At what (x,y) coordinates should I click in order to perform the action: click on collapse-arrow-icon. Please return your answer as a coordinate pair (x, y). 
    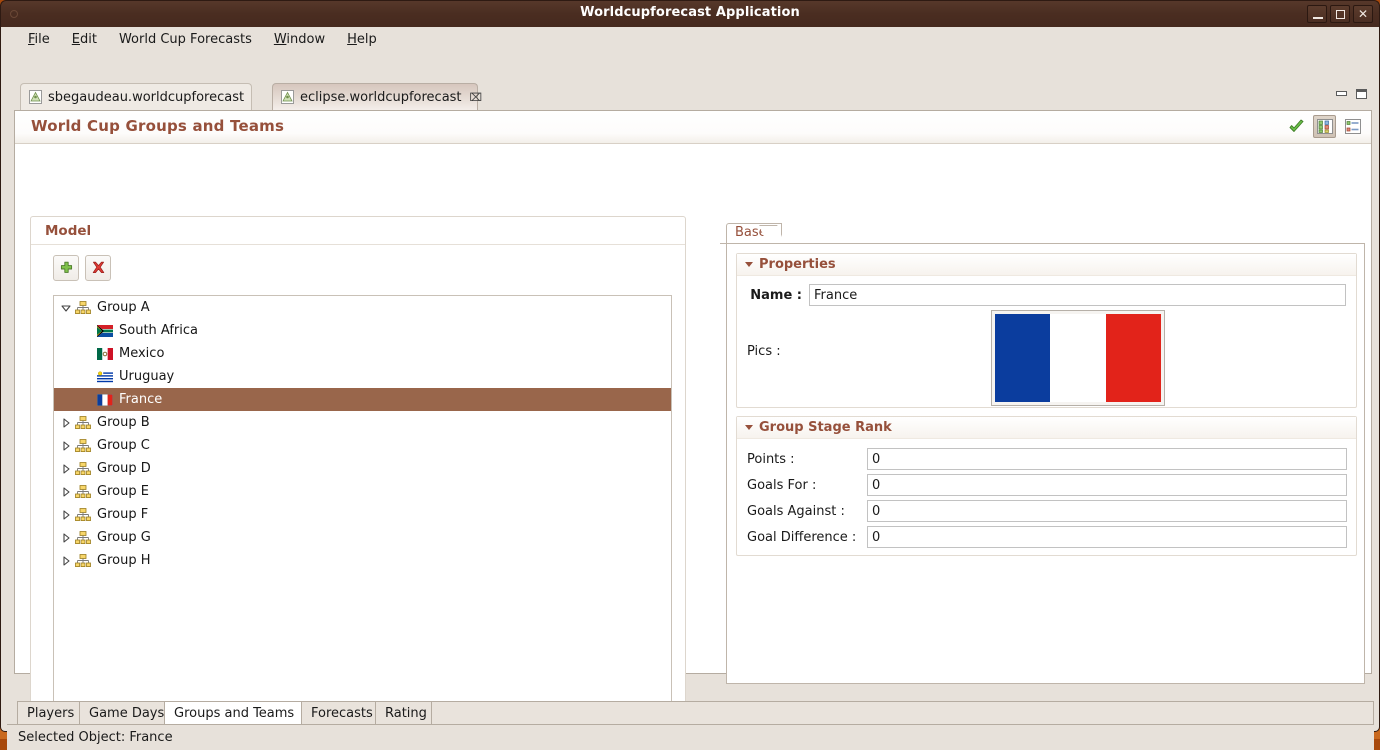
    Looking at the image, I should click on (66, 308).